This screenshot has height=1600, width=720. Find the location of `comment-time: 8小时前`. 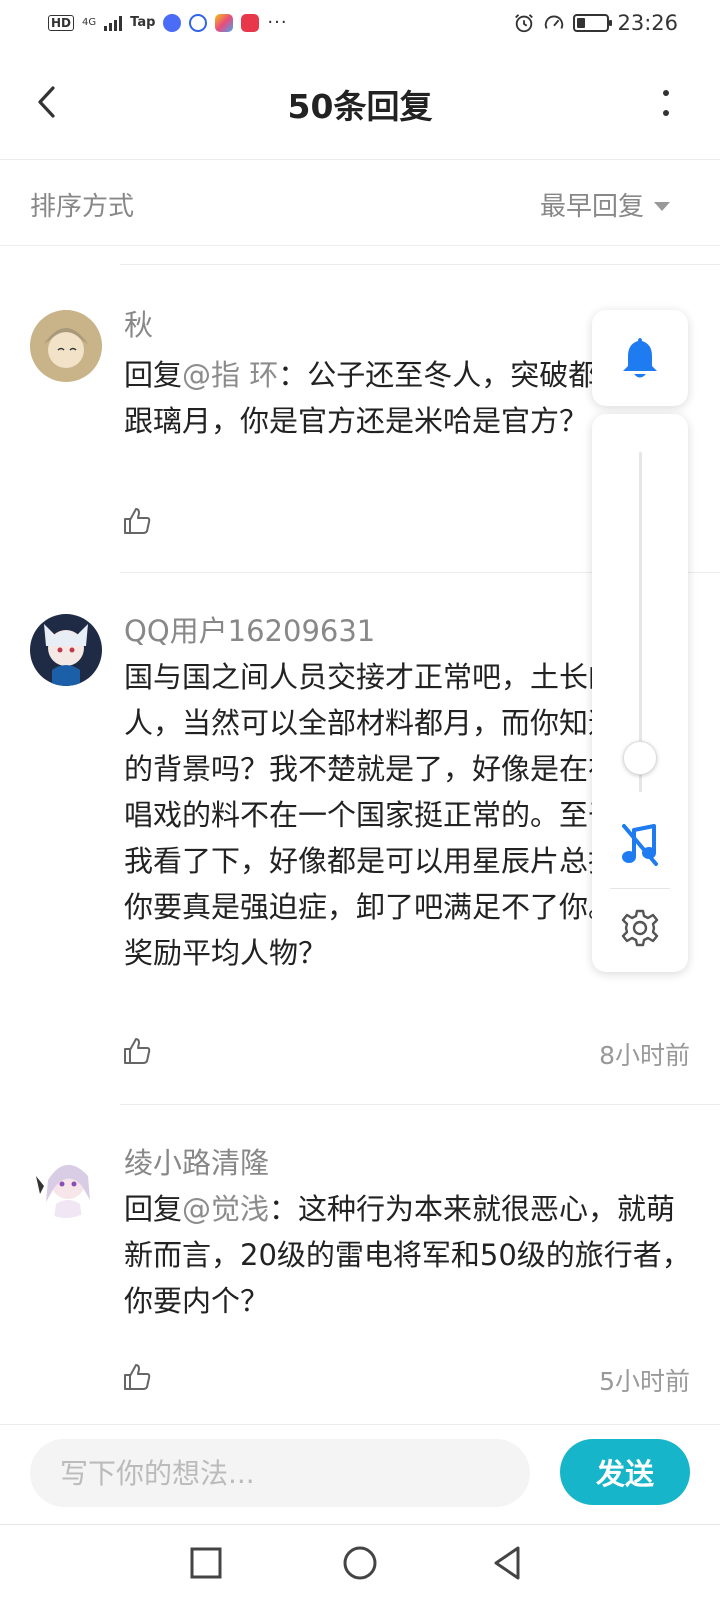

comment-time: 8小时前 is located at coordinates (644, 1055).